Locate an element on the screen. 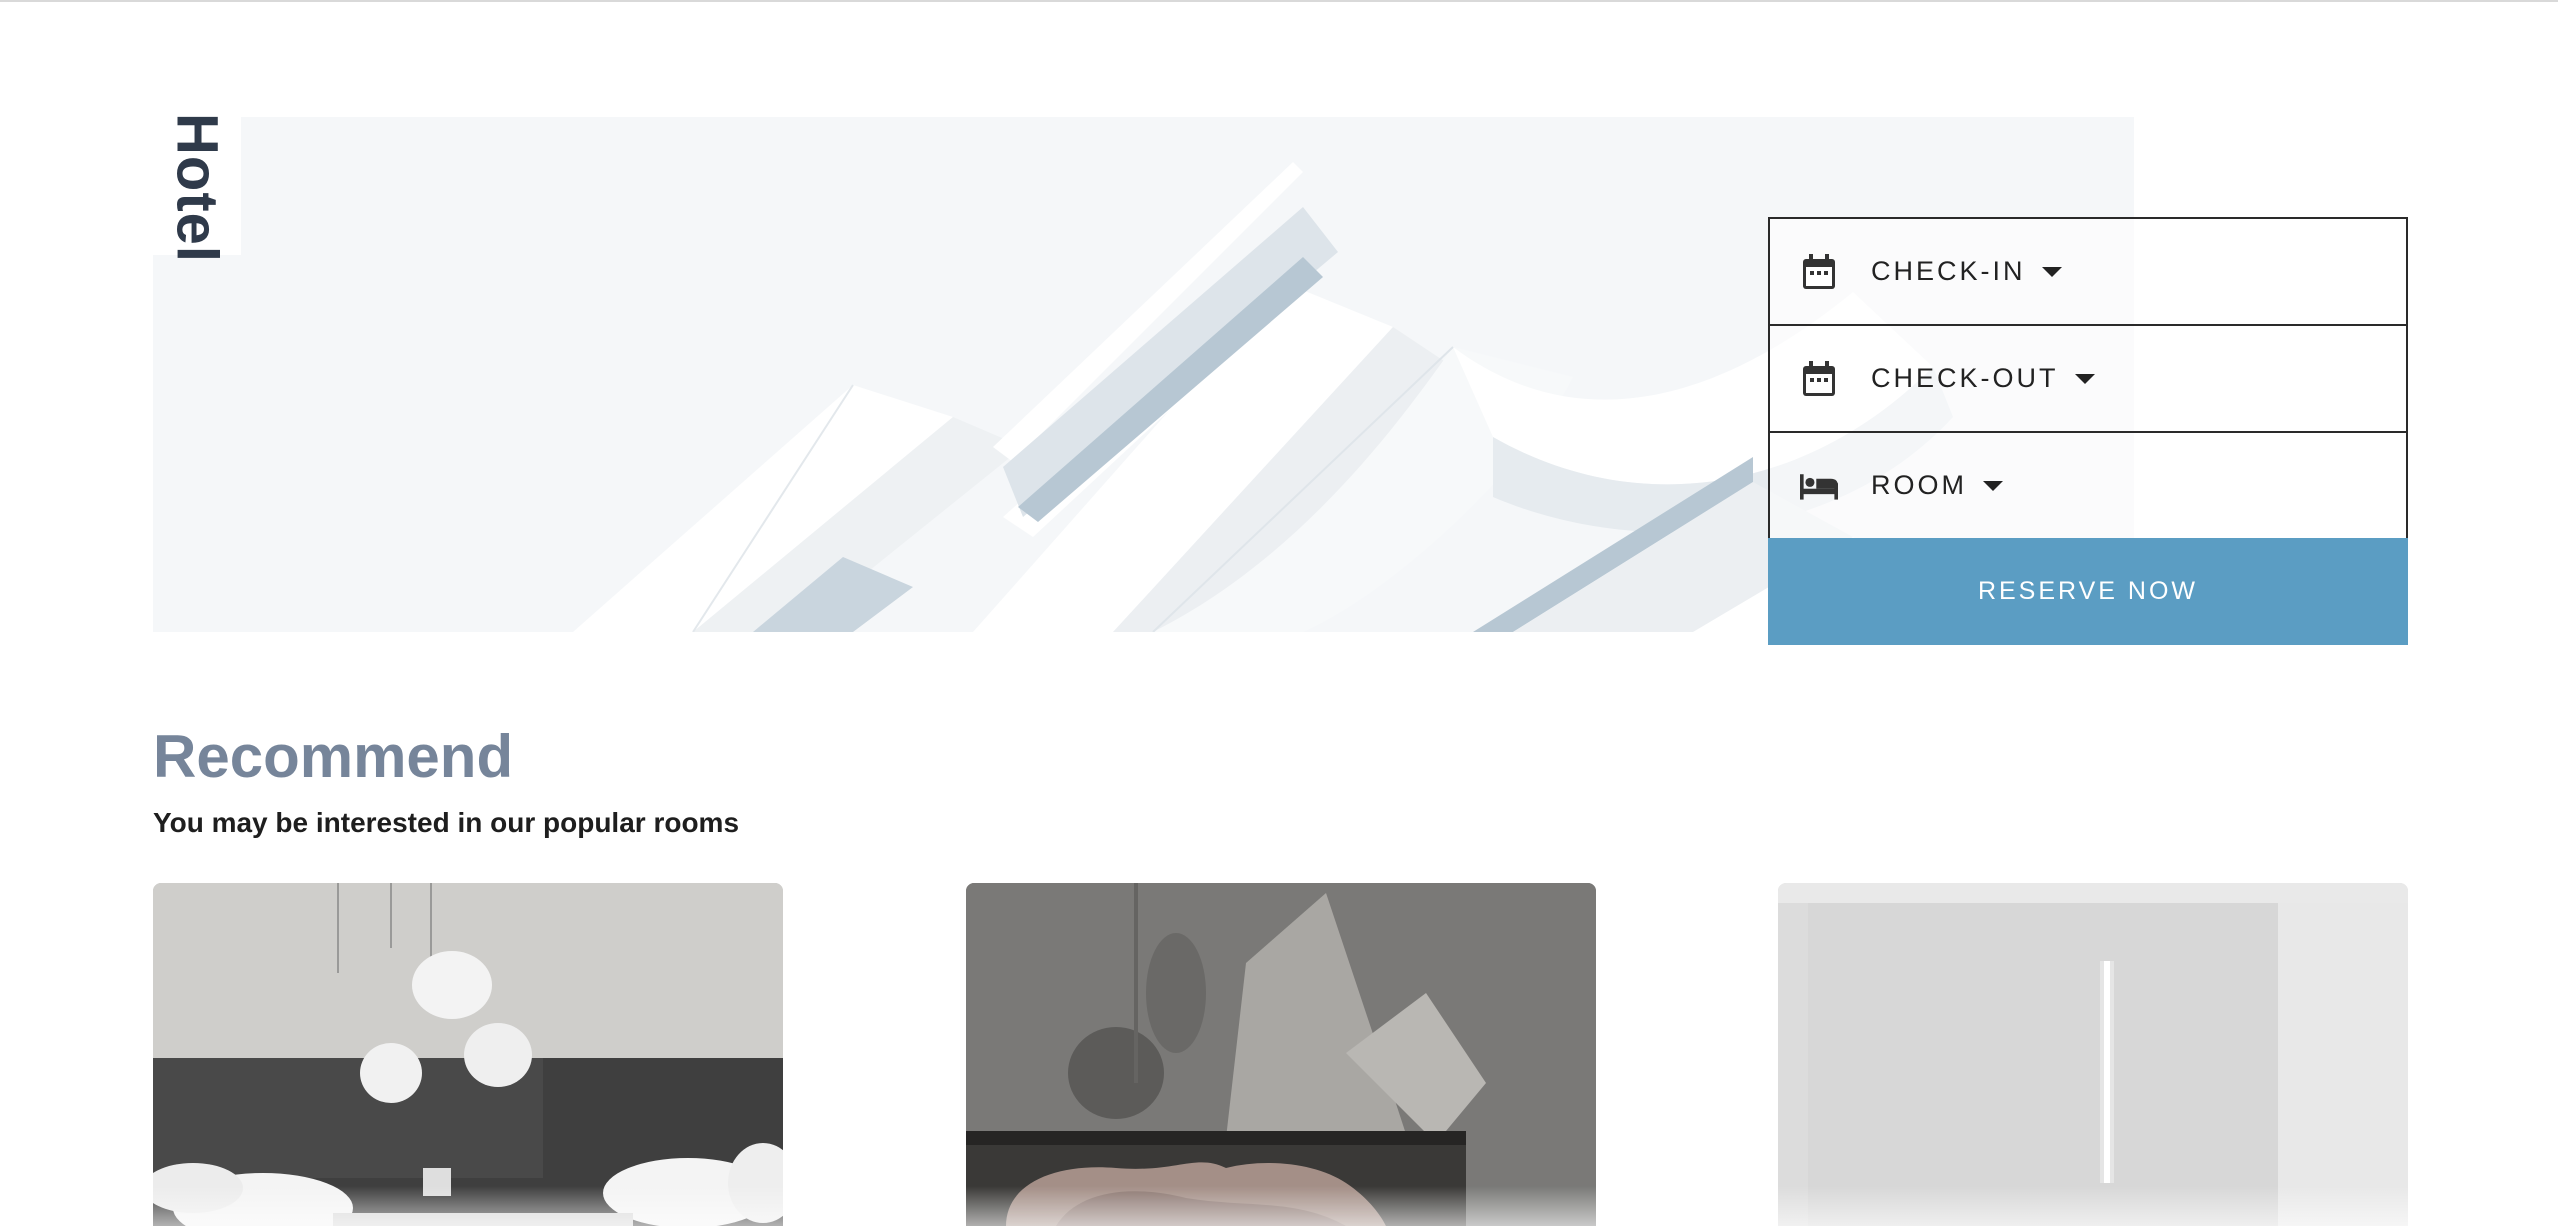 The image size is (2558, 1226). brand-logo: Hotel is located at coordinates (197, 188).